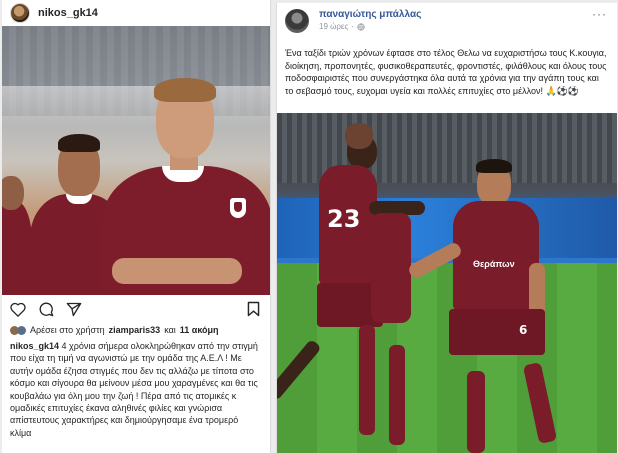  Describe the element at coordinates (447, 24) in the screenshot. I see `post-header: παναγιώτης μπάλλας 19 ώρες · ···` at that location.